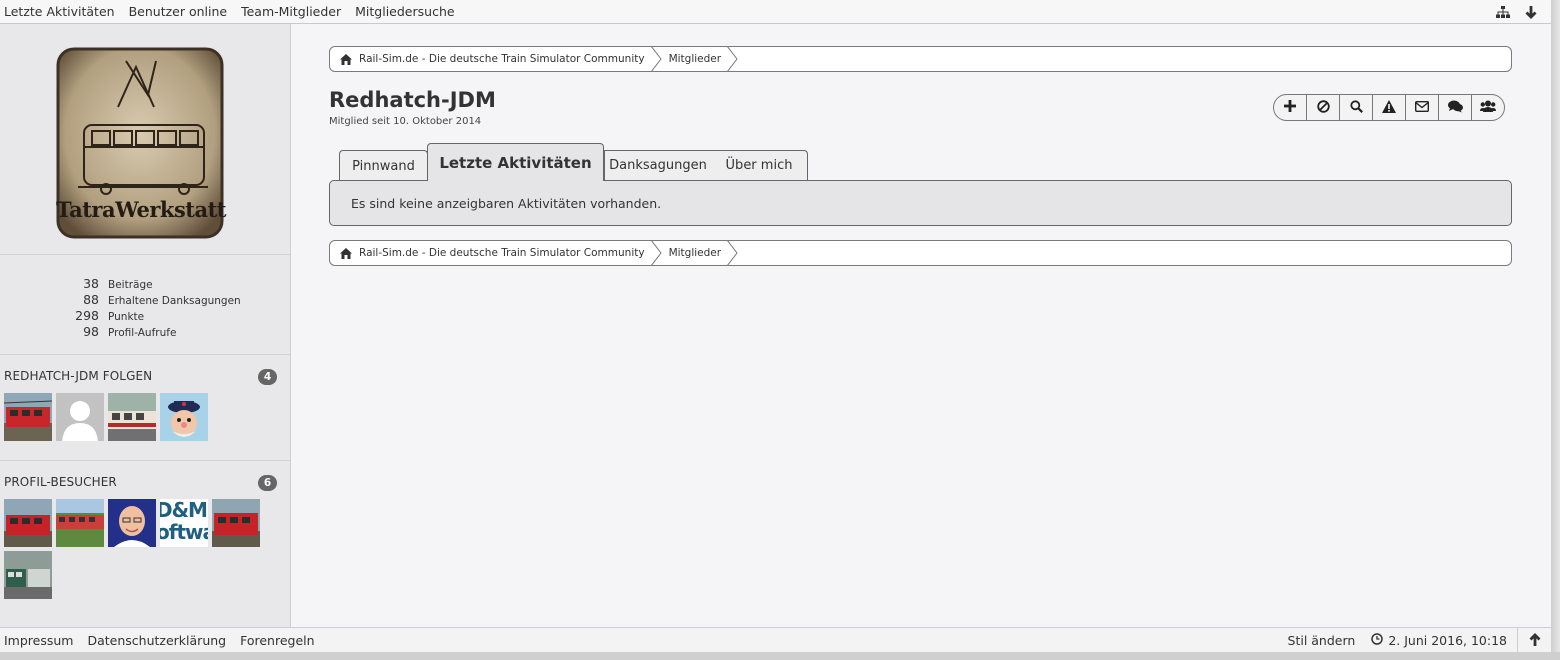 This screenshot has height=660, width=1560. I want to click on topbar-icons, so click(1517, 12).